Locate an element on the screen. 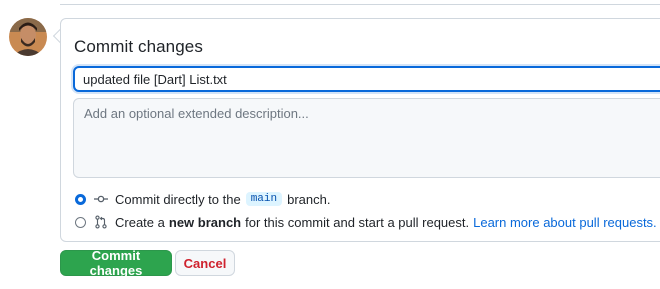 This screenshot has width=660, height=289. avatar-image is located at coordinates (28, 37).